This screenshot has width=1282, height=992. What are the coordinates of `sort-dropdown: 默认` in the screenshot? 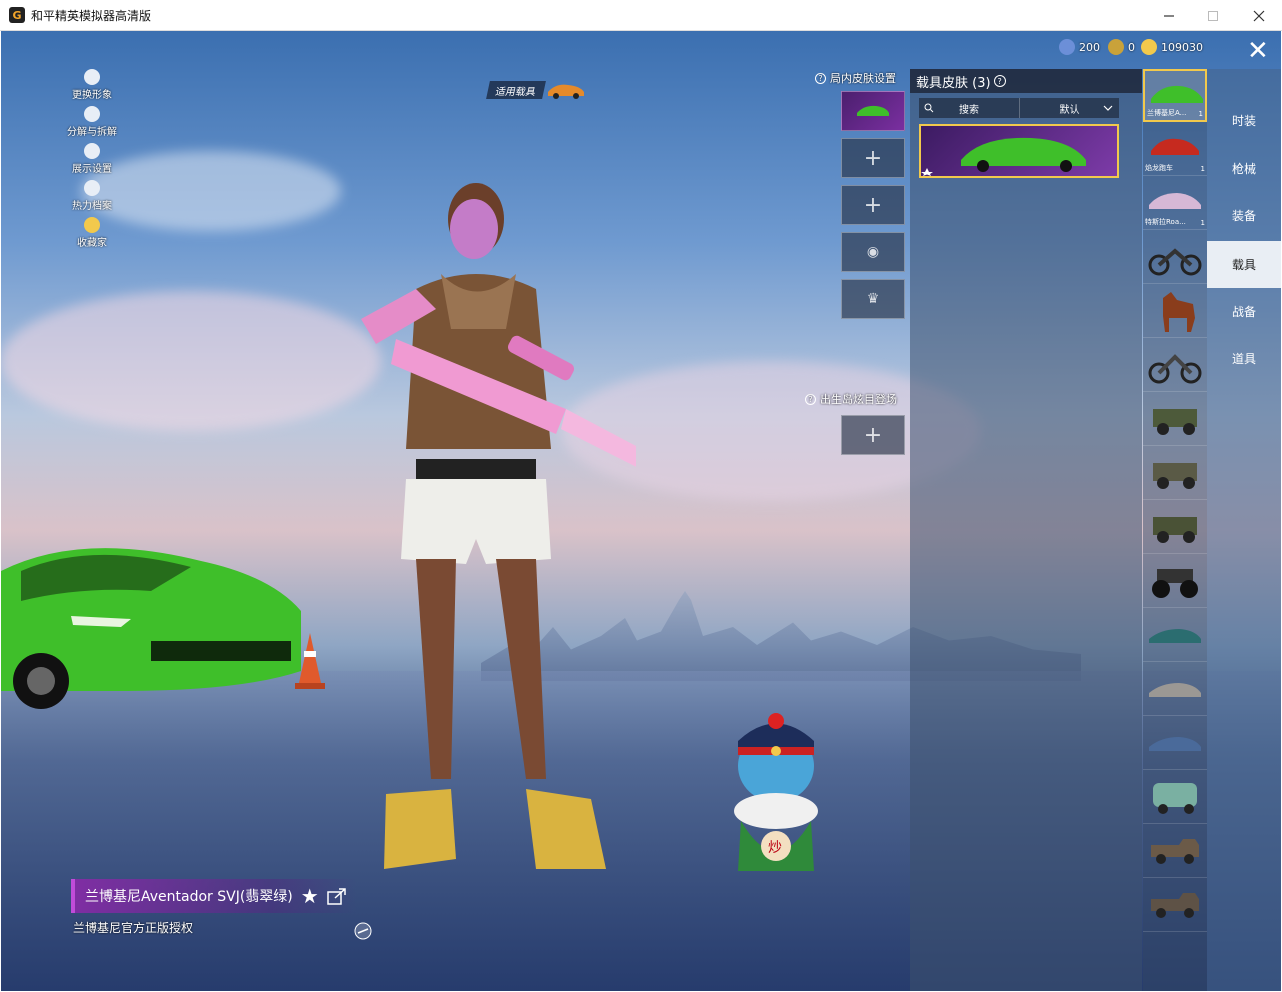 It's located at (1069, 108).